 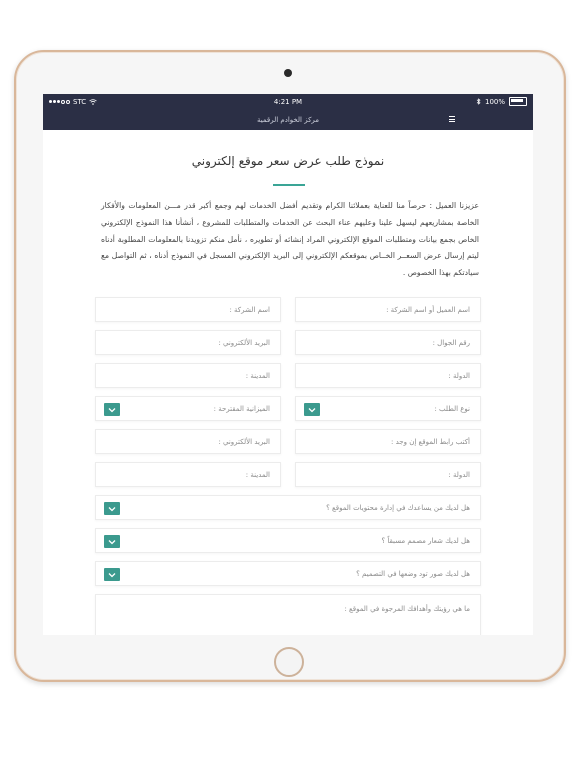 I want to click on email-field: البريد الألكتروني :, so click(x=188, y=342).